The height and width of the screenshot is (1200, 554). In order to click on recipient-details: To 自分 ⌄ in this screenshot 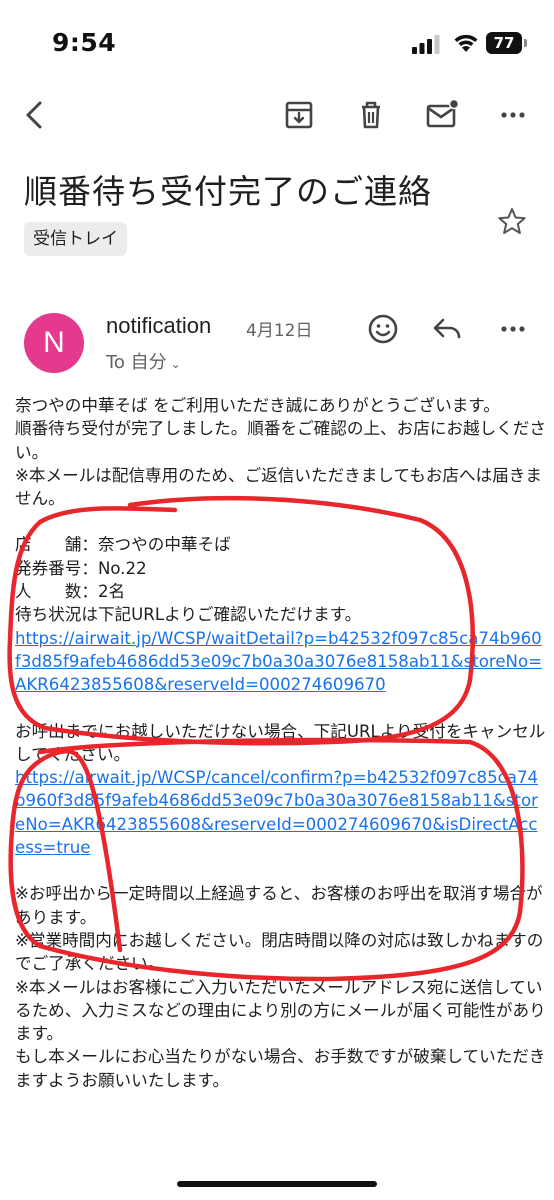, I will do `click(143, 361)`.